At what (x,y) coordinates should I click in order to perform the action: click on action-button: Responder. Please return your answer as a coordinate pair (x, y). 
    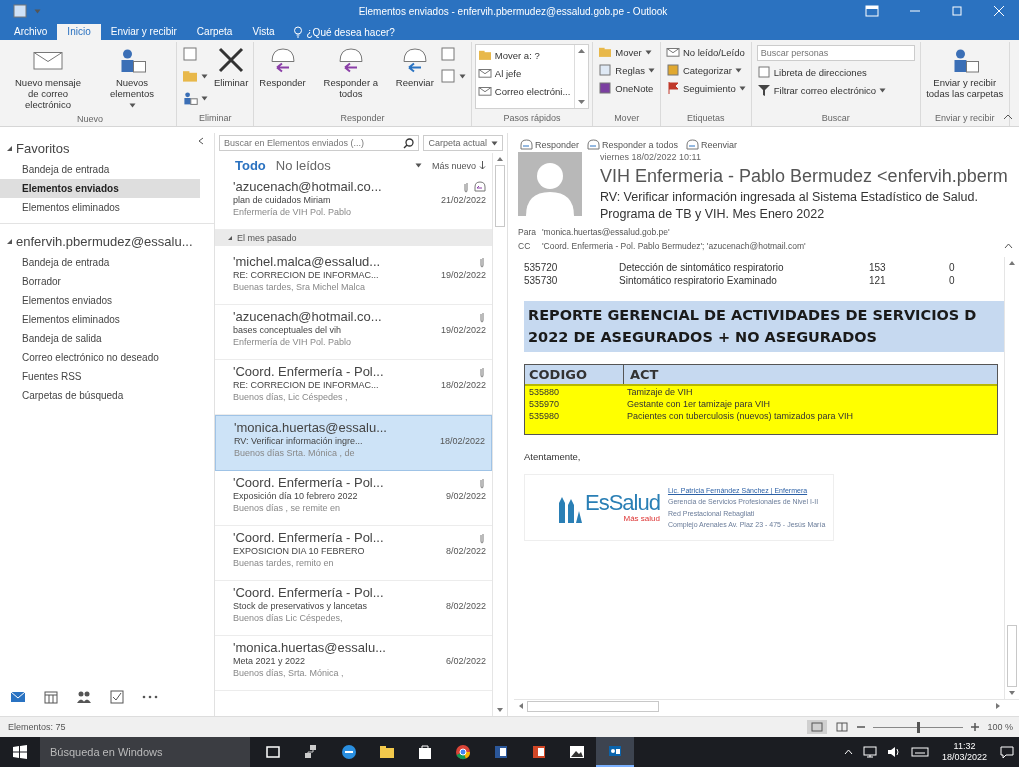
    Looking at the image, I should click on (550, 144).